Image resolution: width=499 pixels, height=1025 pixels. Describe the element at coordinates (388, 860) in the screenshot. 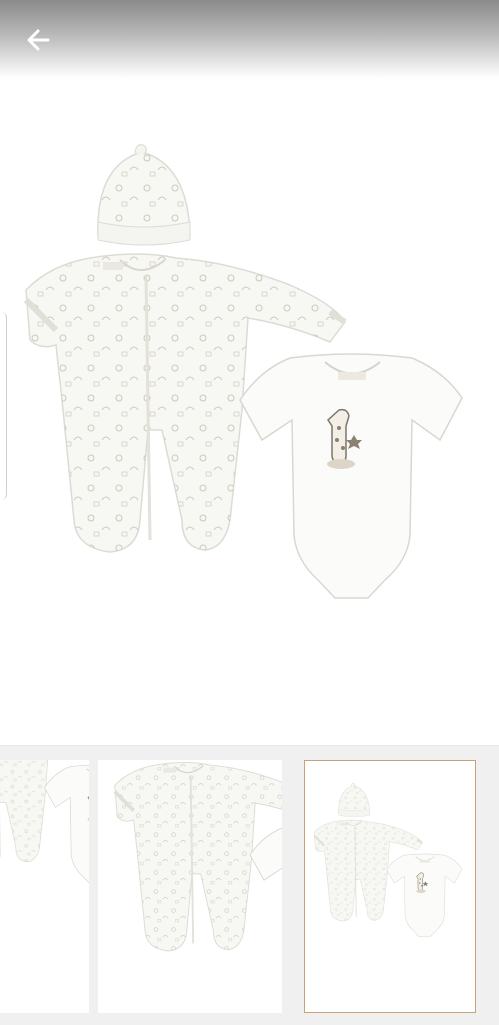

I see `thumbnail-3-image` at that location.